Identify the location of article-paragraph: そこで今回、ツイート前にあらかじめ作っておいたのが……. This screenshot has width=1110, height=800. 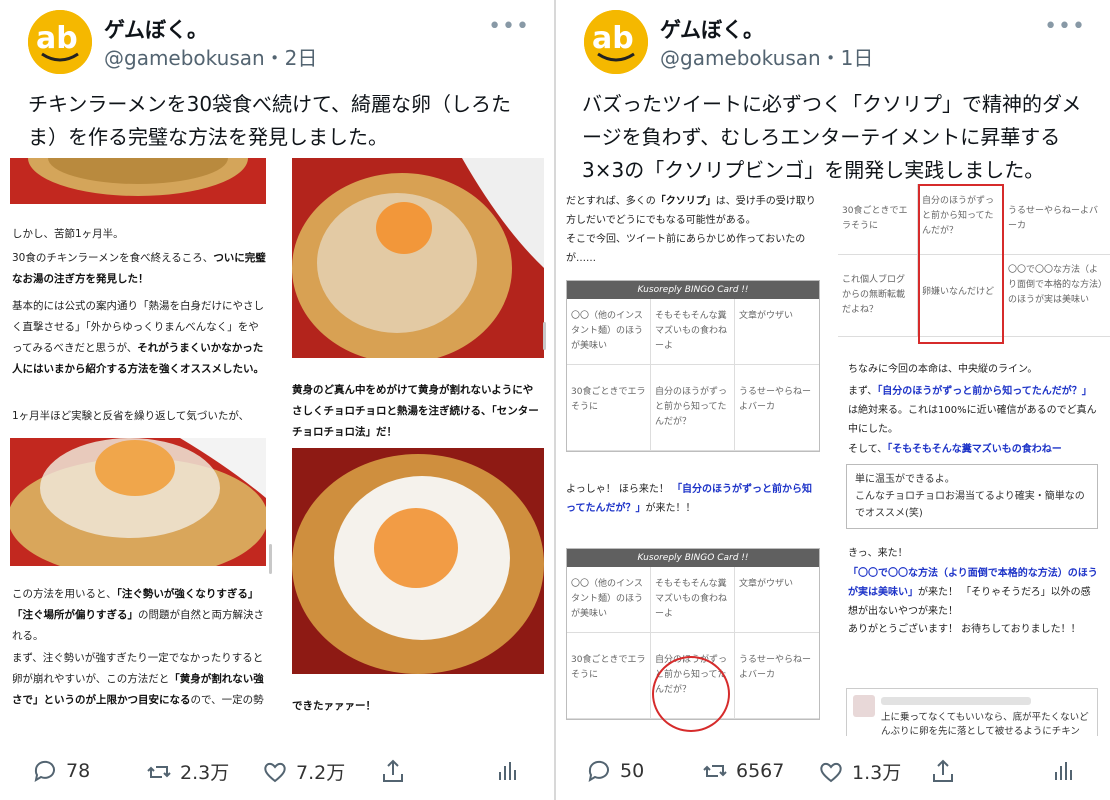
(686, 249).